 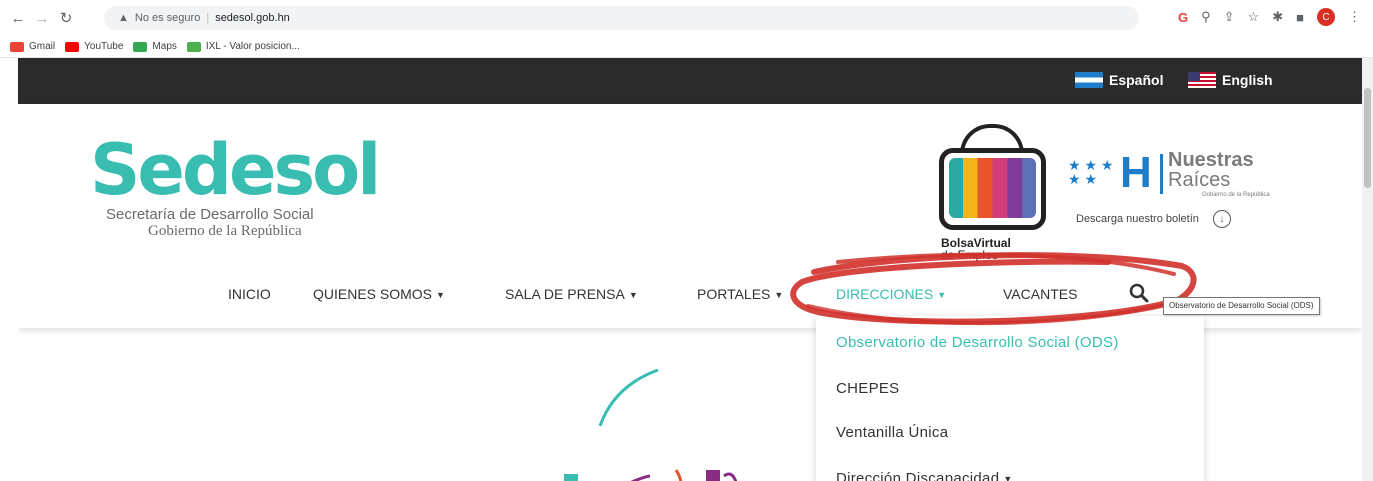 I want to click on dropdown-item-discapacidad: Dirección Discapacidad ▼, so click(x=924, y=475).